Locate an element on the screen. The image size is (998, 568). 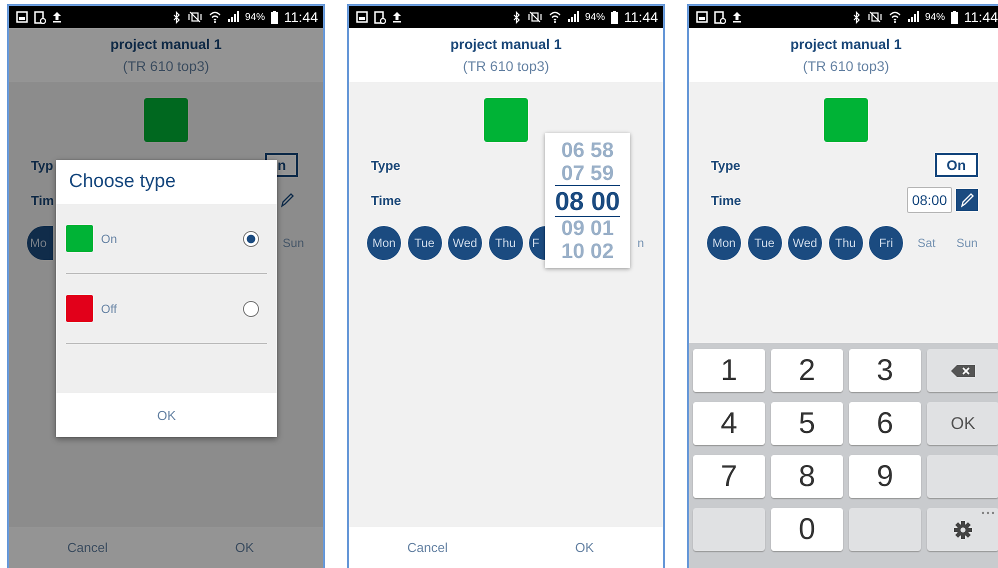
time-field: 08:00 is located at coordinates (929, 200).